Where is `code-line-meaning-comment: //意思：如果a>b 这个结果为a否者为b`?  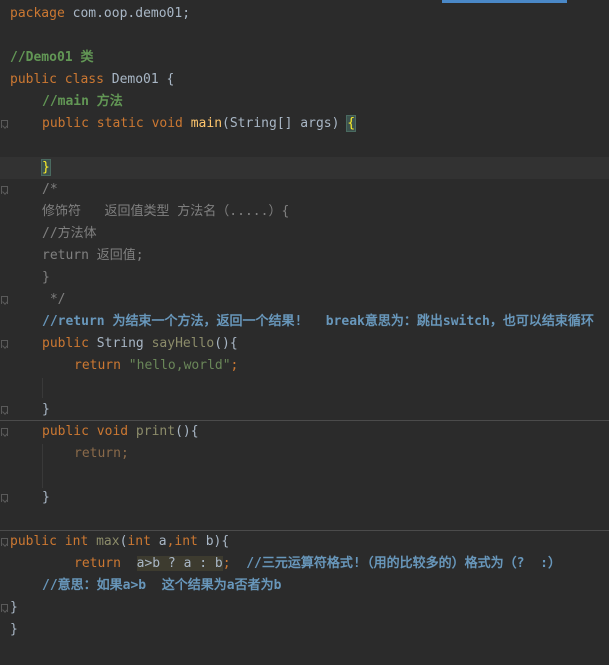
code-line-meaning-comment: //意思：如果a>b 这个结果为a否者为b is located at coordinates (161, 586).